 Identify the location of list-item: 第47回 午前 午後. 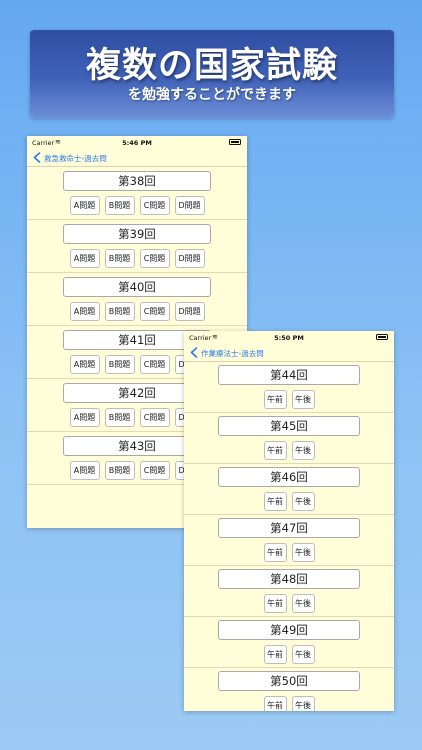
(289, 540).